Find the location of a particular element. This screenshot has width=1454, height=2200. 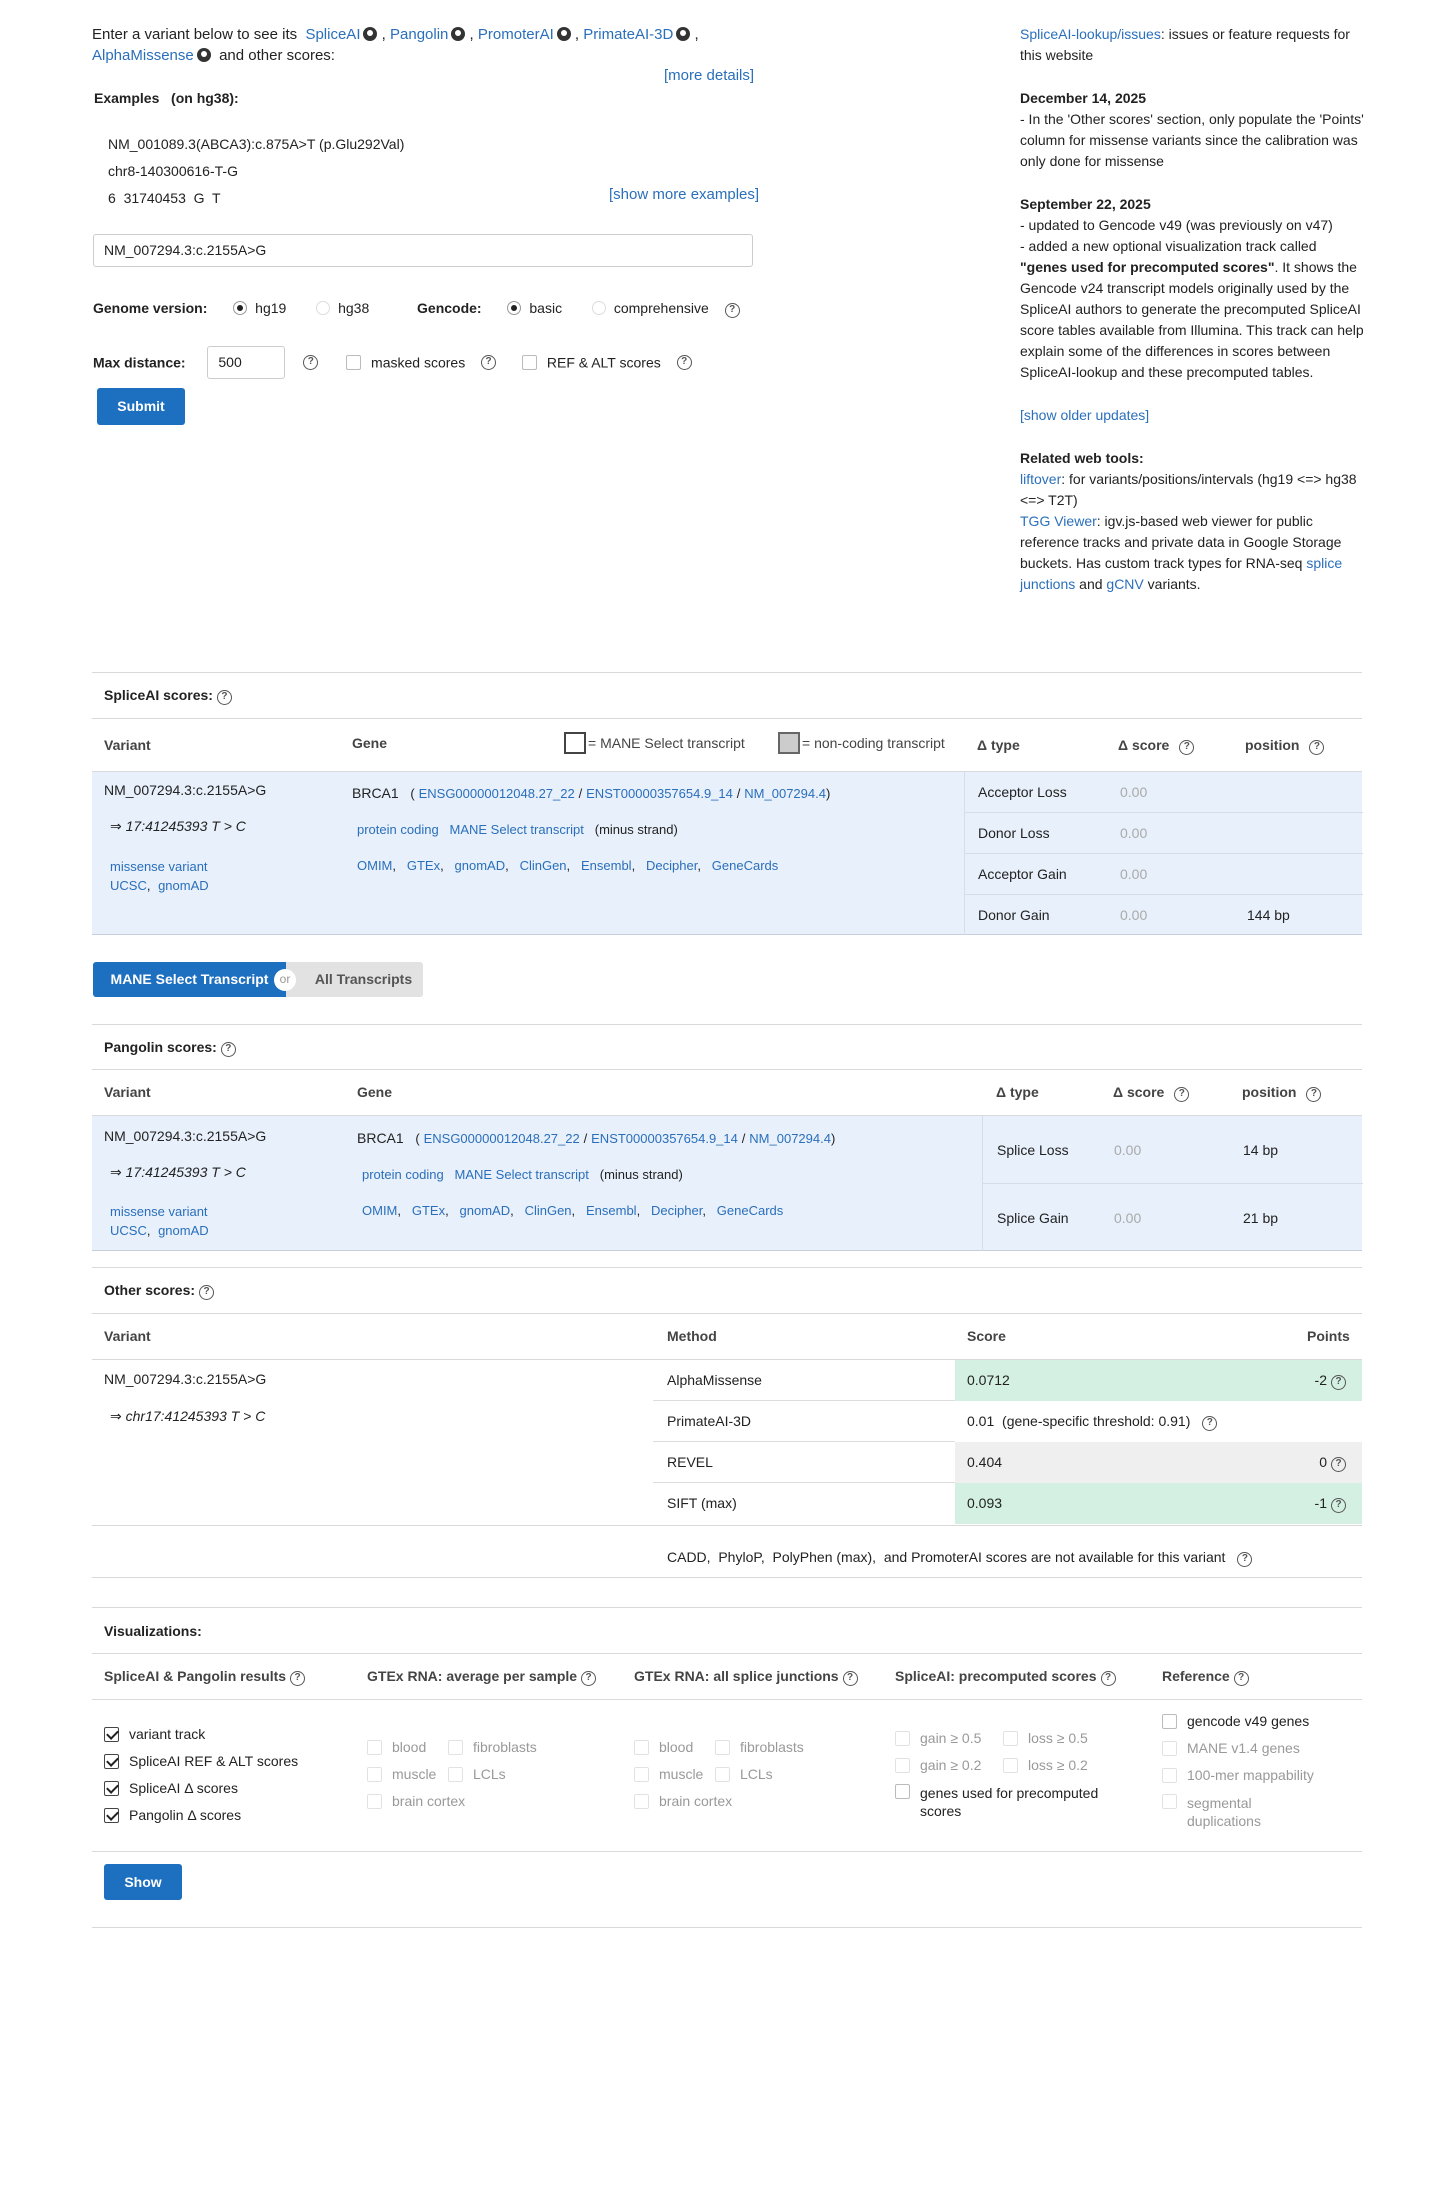

radio-hg38 is located at coordinates (323, 308).